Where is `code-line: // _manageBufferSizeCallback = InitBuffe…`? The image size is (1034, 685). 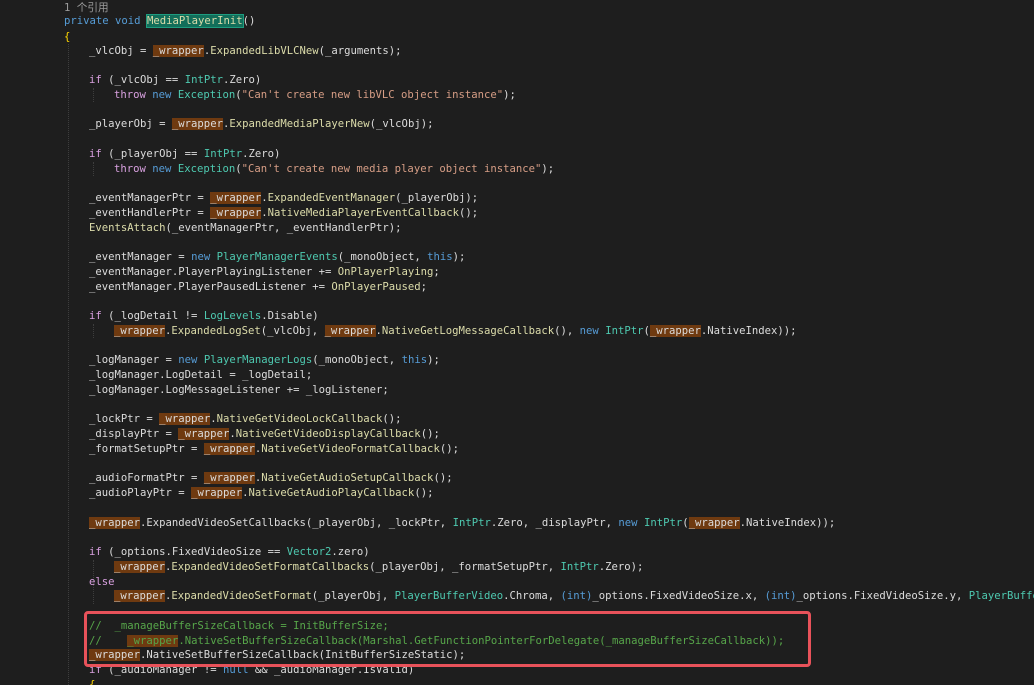 code-line: // _manageBufferSizeCallback = InitBuffe… is located at coordinates (239, 626).